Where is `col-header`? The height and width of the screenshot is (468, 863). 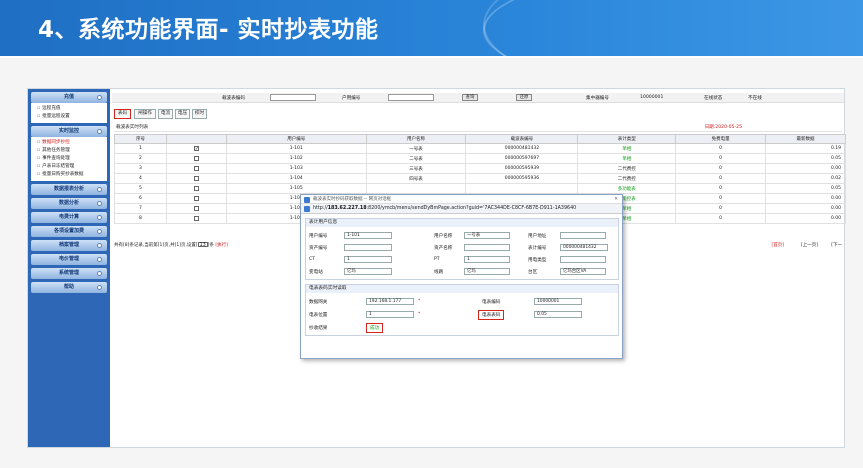
col-header is located at coordinates (196, 139).